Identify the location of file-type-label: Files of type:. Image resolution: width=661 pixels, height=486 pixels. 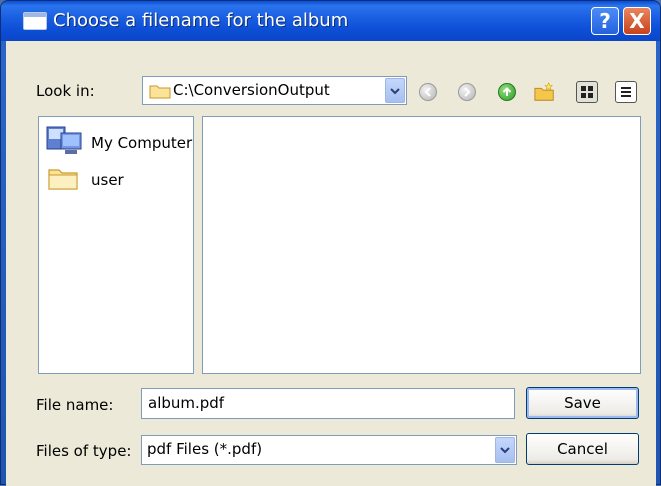
(84, 451).